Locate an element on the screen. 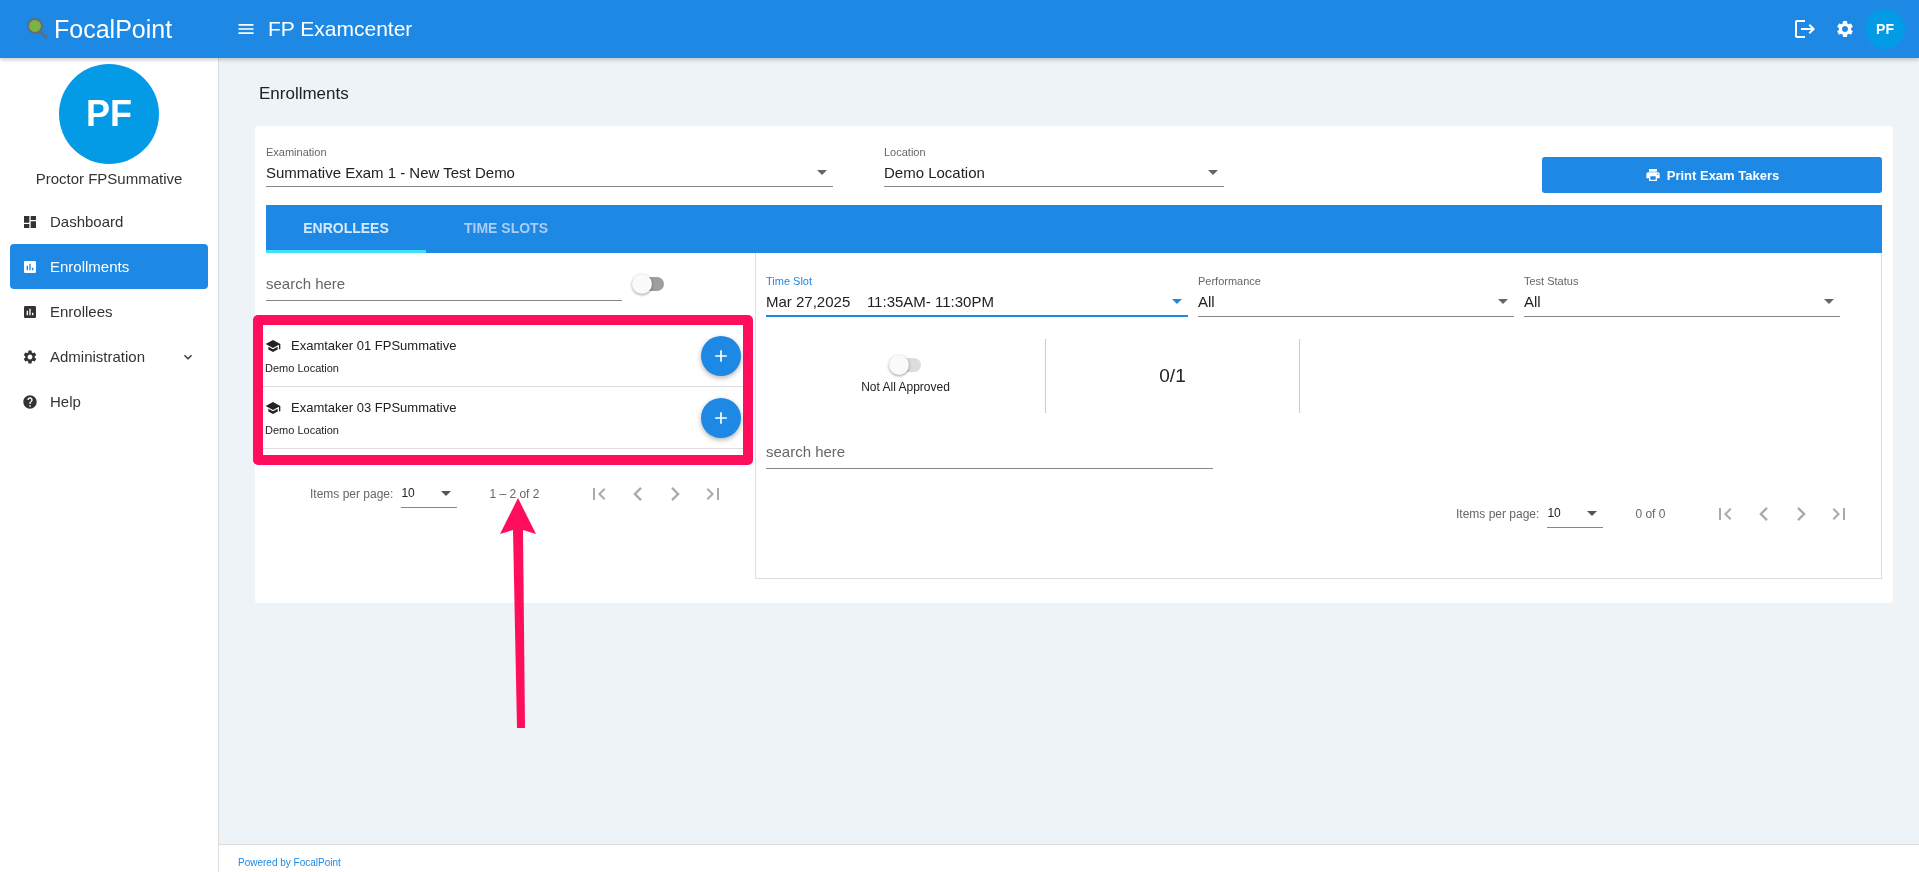 The width and height of the screenshot is (1919, 872). gear-icon is located at coordinates (30, 356).